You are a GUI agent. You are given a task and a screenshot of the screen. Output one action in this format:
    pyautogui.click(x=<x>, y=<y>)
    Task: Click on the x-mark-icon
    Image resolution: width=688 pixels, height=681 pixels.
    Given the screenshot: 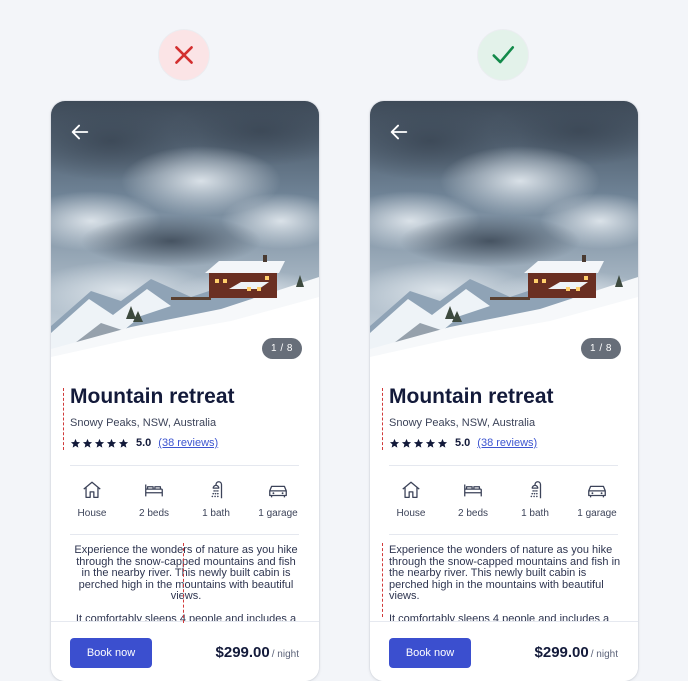 What is the action you would take?
    pyautogui.click(x=184, y=55)
    